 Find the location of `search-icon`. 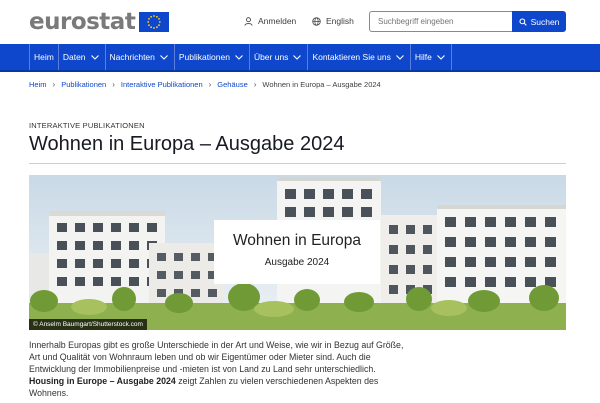

search-icon is located at coordinates (523, 21).